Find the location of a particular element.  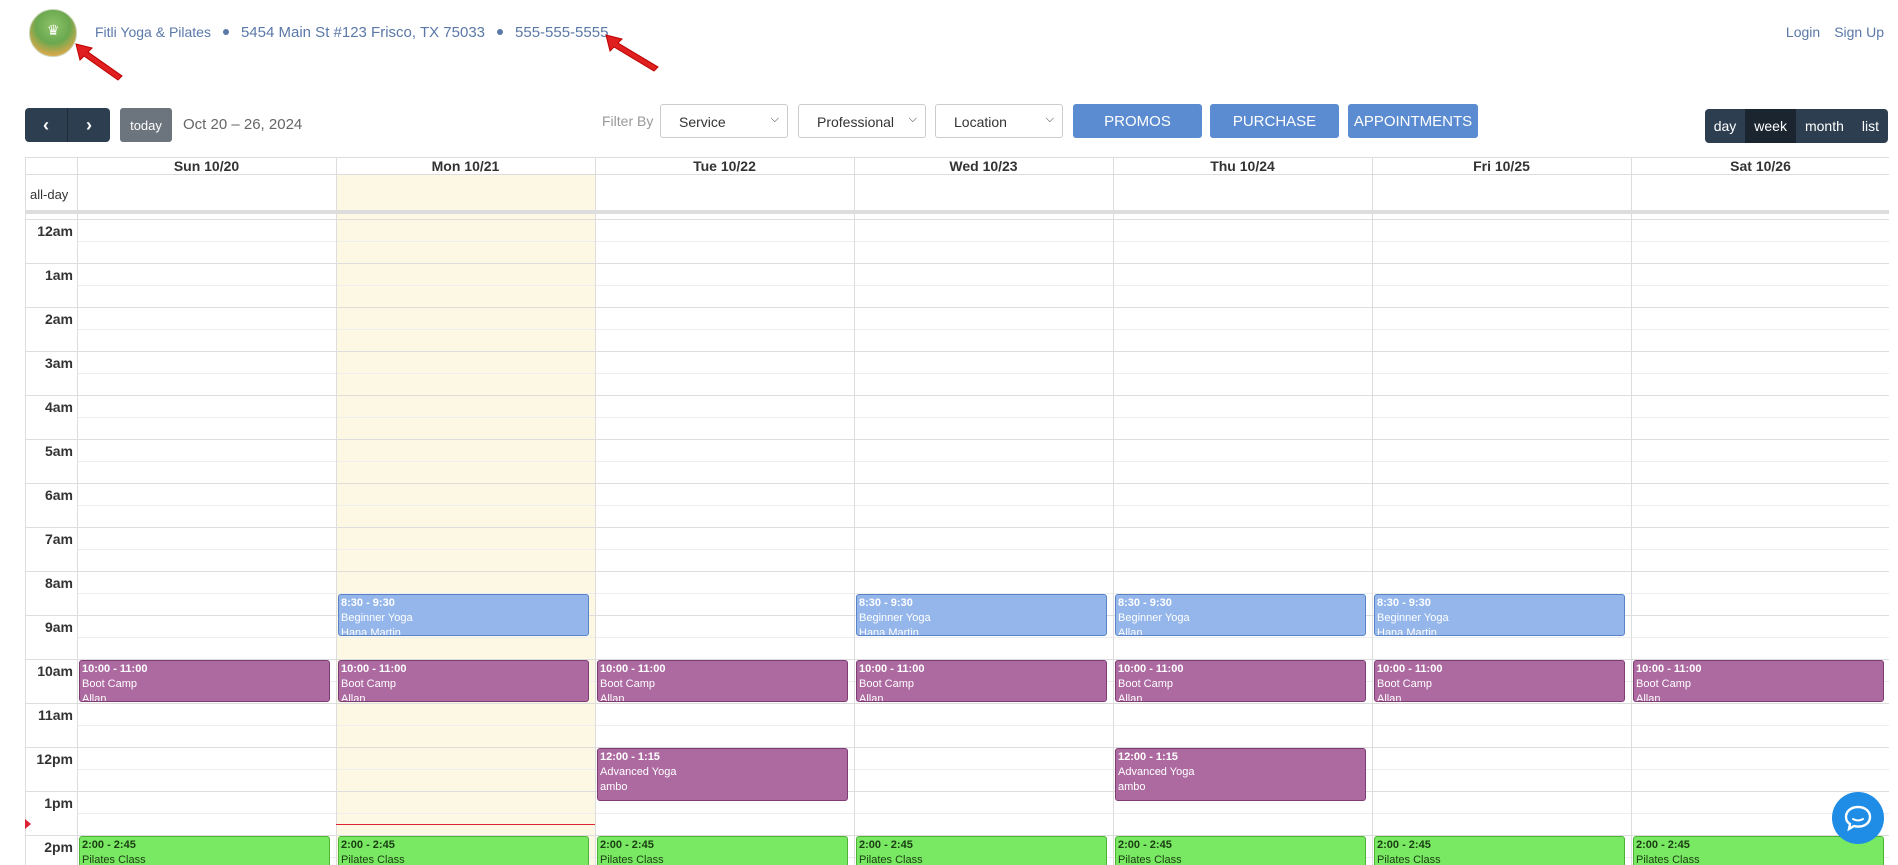

appointments-button: APPOINTMENTS is located at coordinates (1413, 121).